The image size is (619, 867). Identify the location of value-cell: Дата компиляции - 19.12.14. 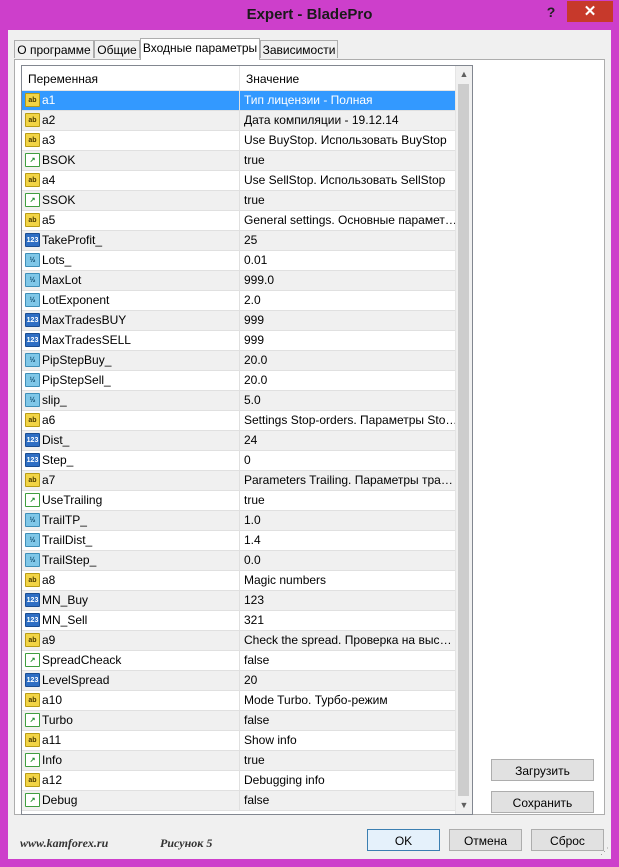
(349, 120).